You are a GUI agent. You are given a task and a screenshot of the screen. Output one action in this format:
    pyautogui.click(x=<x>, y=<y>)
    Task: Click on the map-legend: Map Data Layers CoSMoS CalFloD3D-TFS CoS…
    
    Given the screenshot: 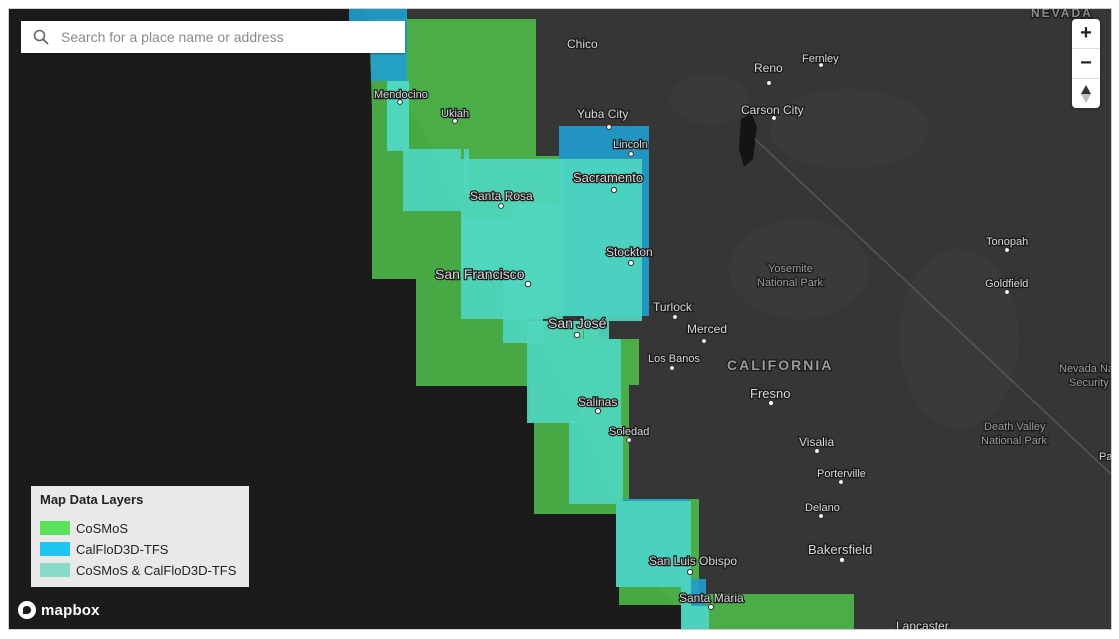 What is the action you would take?
    pyautogui.click(x=140, y=536)
    